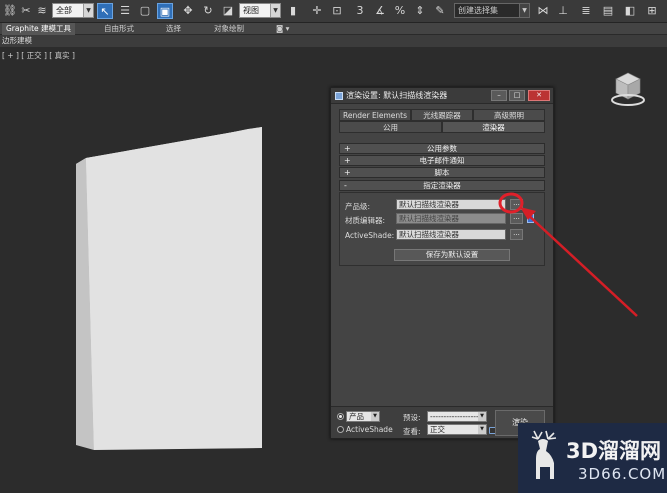 This screenshot has width=667, height=493. Describe the element at coordinates (390, 127) in the screenshot. I see `tab-common: 公用` at that location.